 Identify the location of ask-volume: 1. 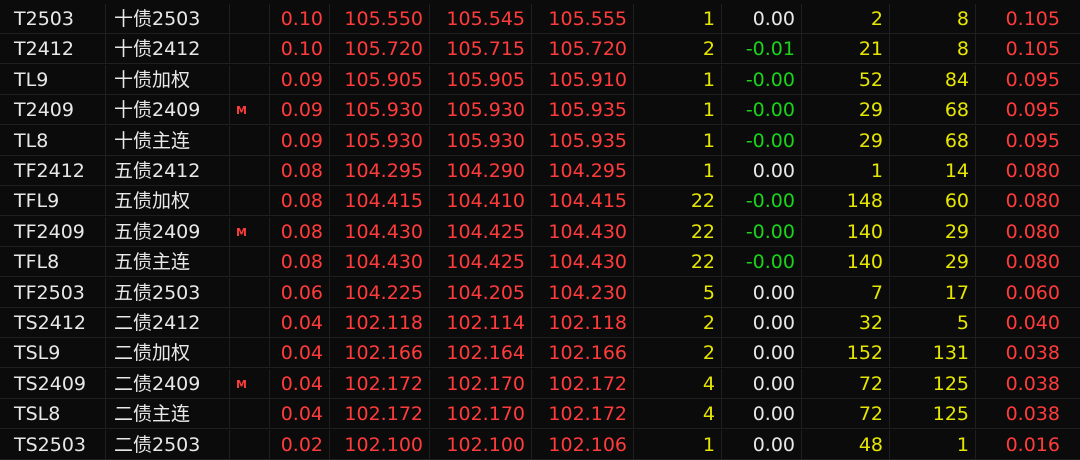
(933, 444).